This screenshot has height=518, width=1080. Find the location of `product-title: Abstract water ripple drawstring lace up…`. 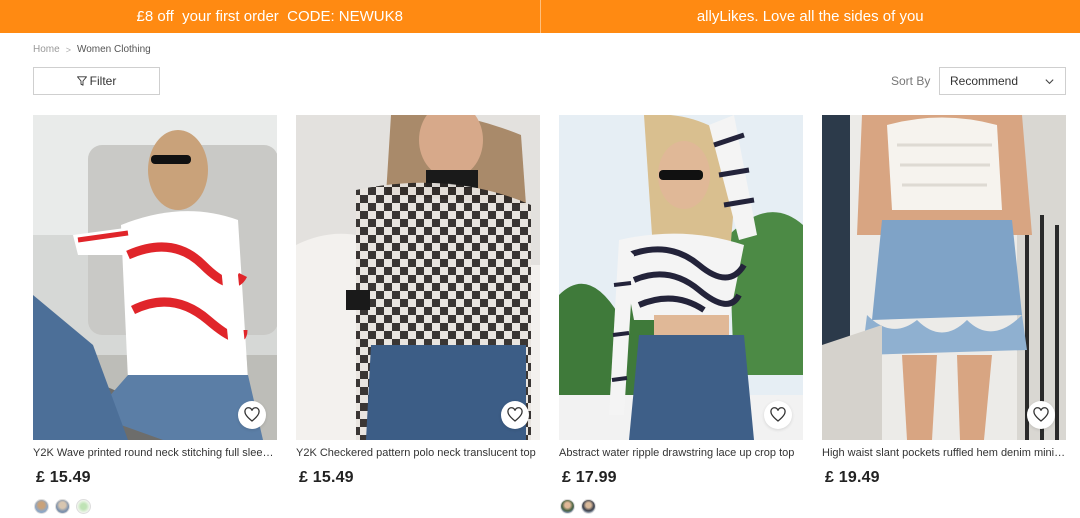

product-title: Abstract water ripple drawstring lace up… is located at coordinates (681, 453).